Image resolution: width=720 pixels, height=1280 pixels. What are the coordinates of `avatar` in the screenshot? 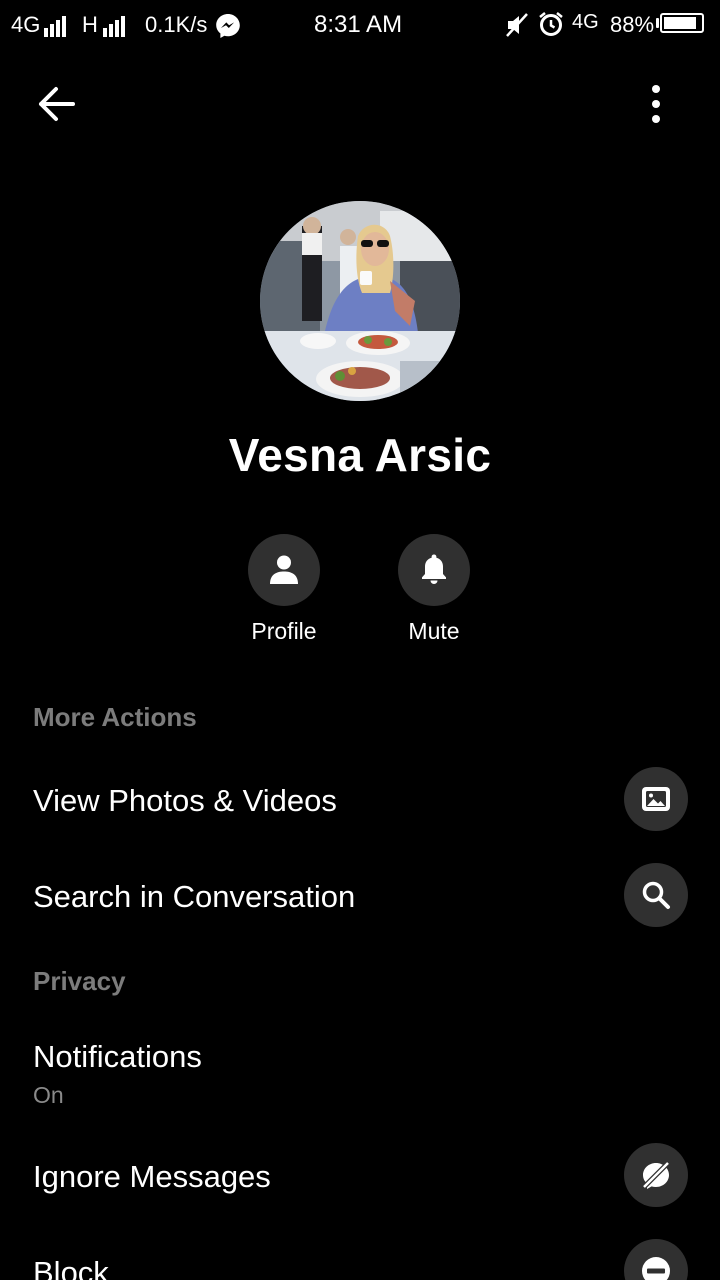 It's located at (360, 301).